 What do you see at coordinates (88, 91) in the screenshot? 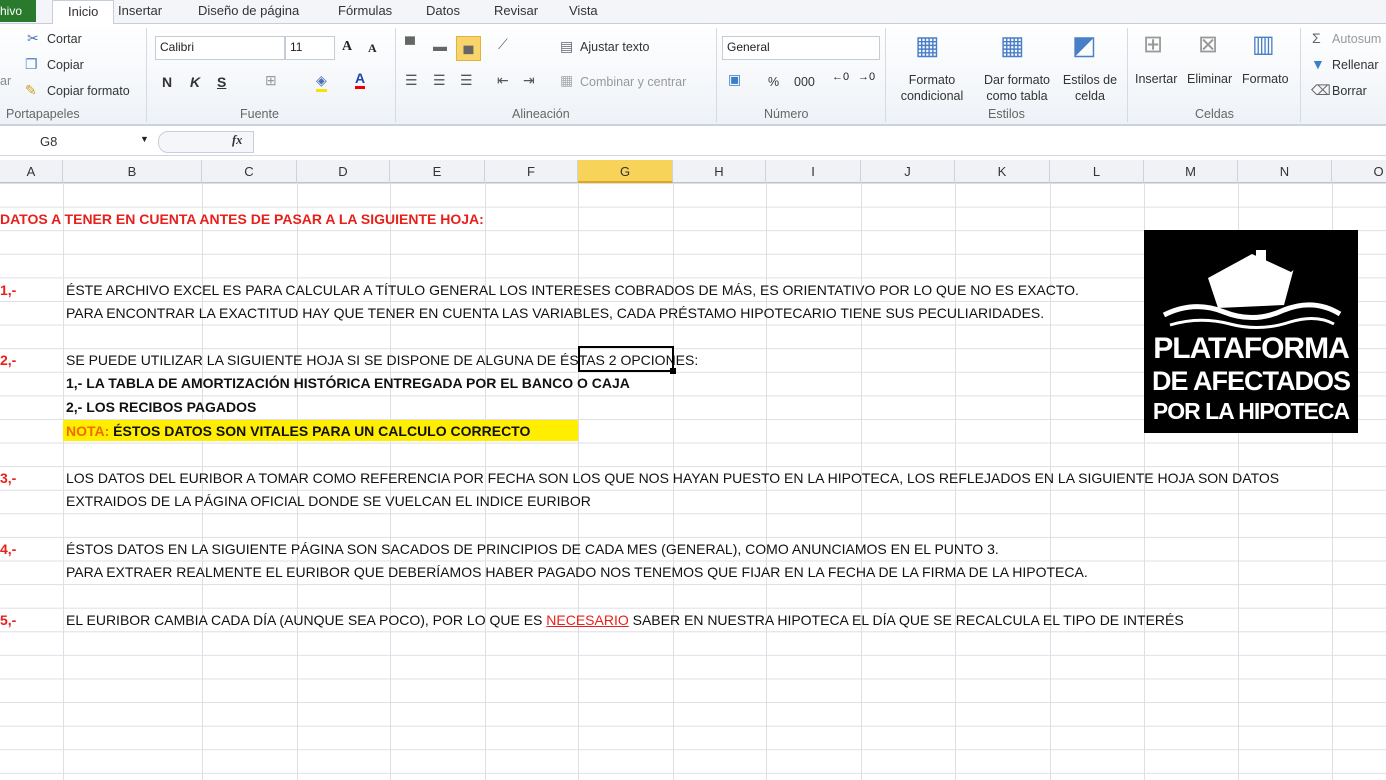
I see `format-painter-button: Copiar formato` at bounding box center [88, 91].